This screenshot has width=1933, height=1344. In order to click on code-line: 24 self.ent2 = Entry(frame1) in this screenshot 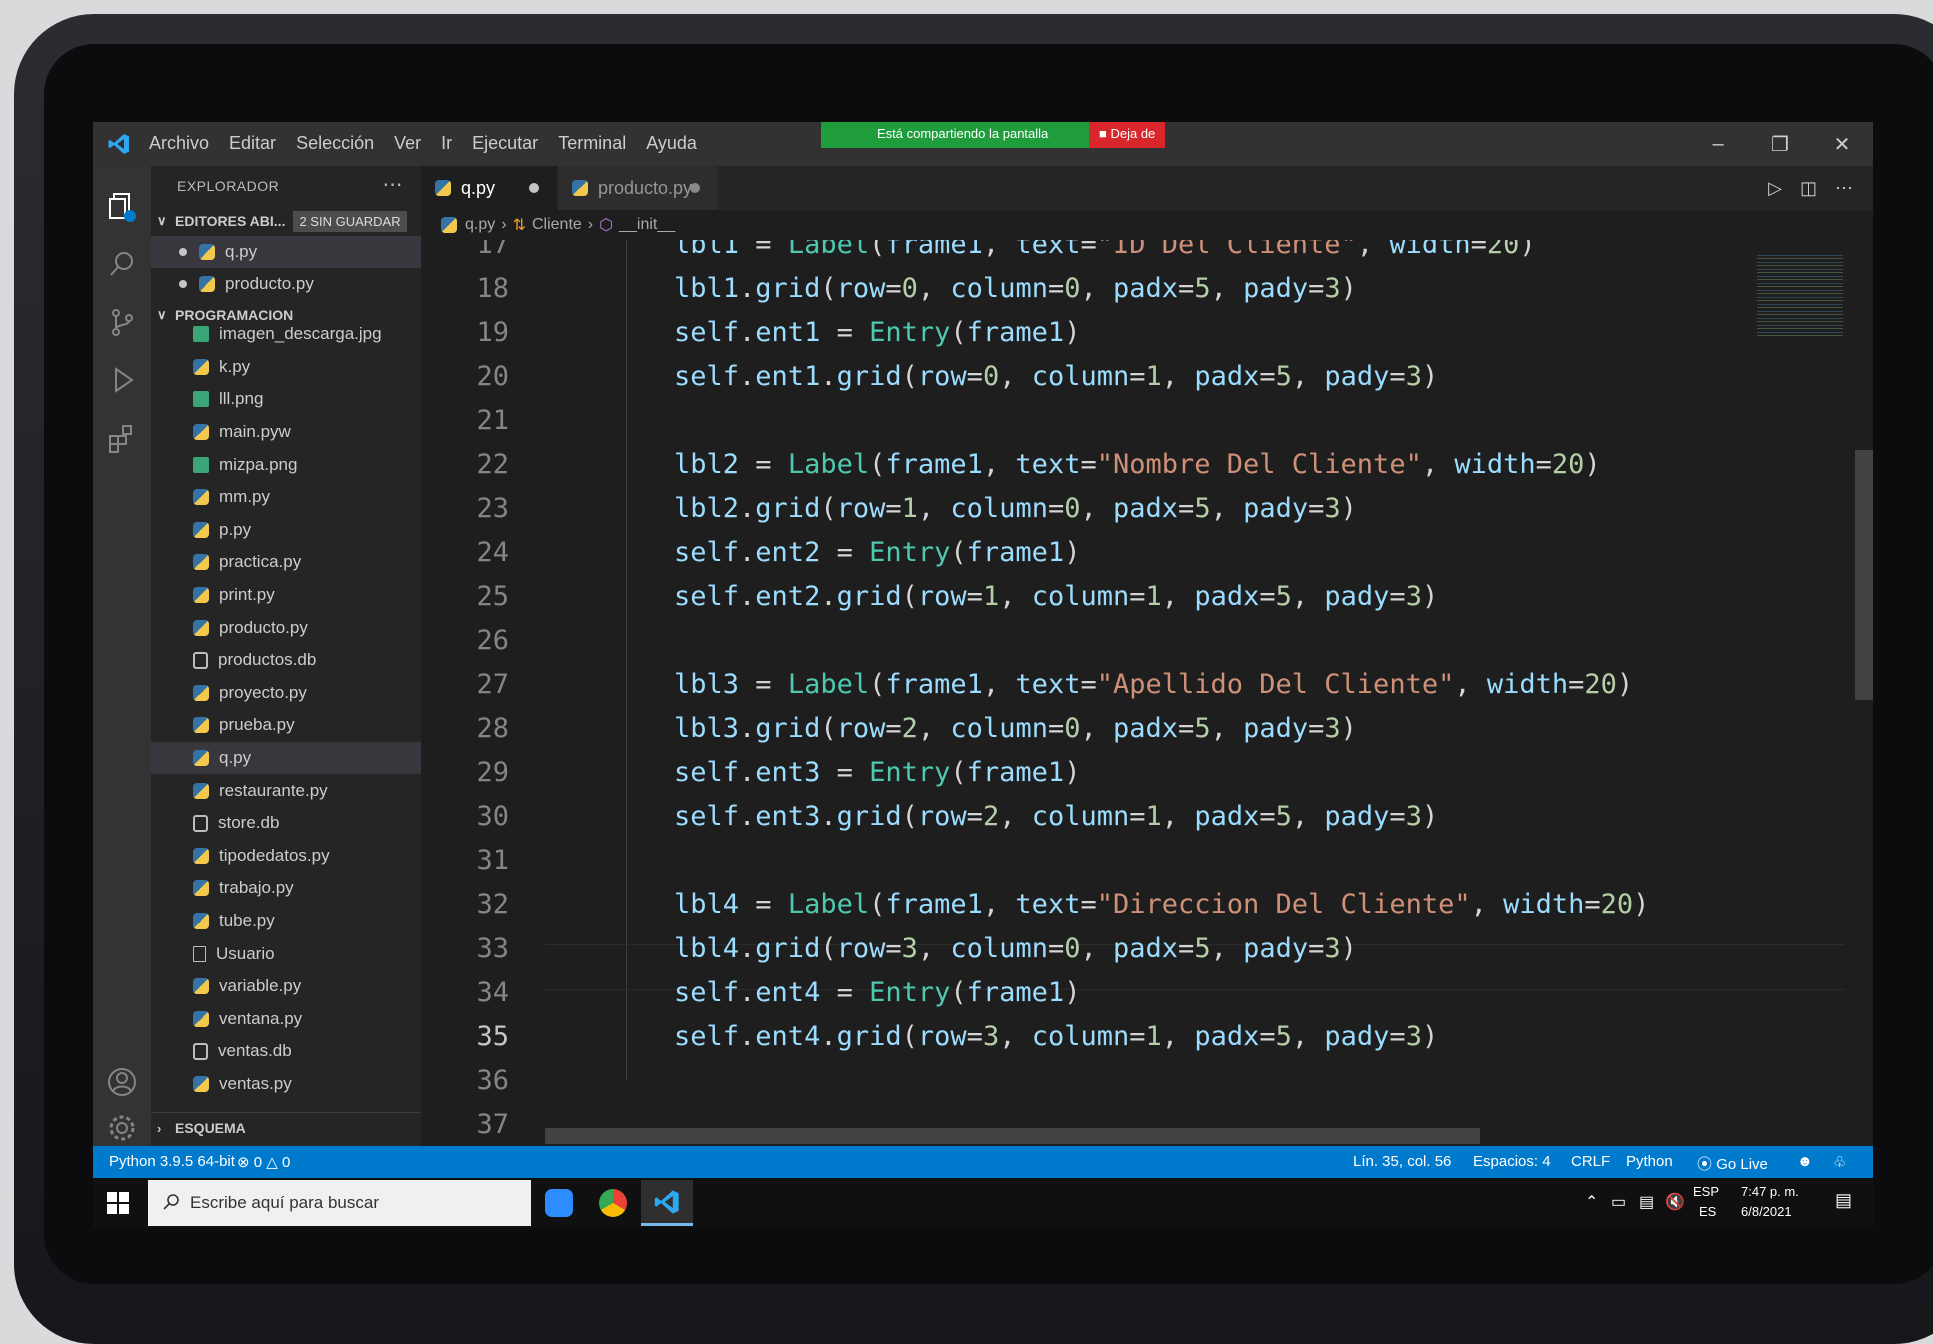, I will do `click(1121, 553)`.